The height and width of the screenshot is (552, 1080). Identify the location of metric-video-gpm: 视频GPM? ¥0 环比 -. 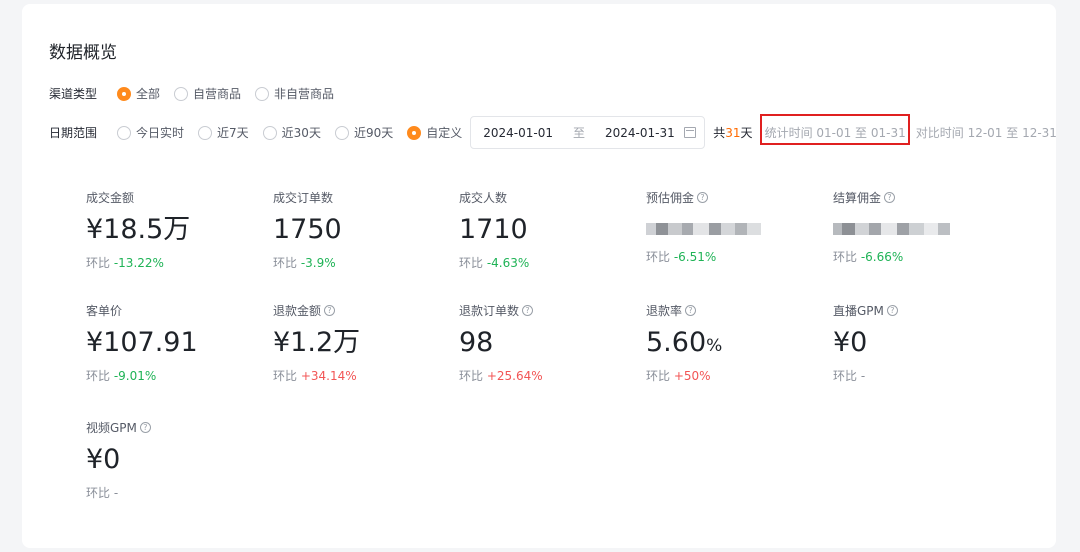
(176, 460).